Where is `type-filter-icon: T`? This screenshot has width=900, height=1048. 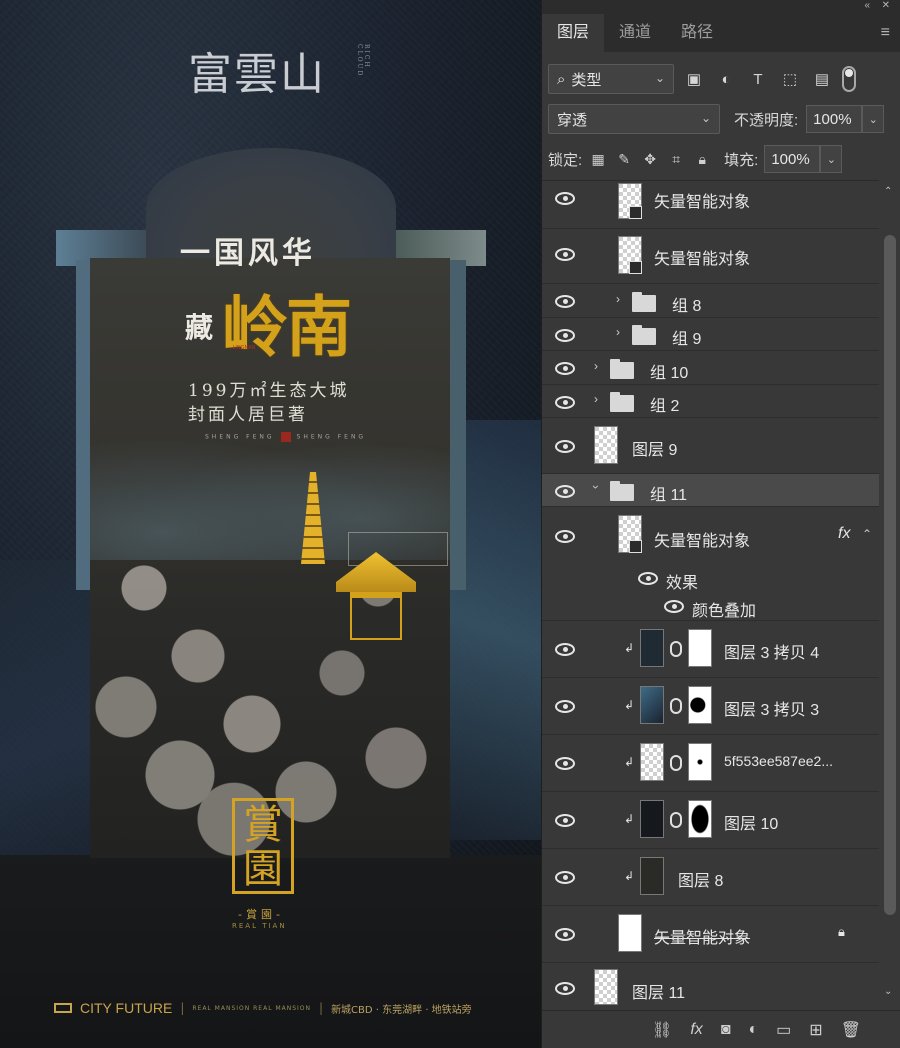 type-filter-icon: T is located at coordinates (758, 79).